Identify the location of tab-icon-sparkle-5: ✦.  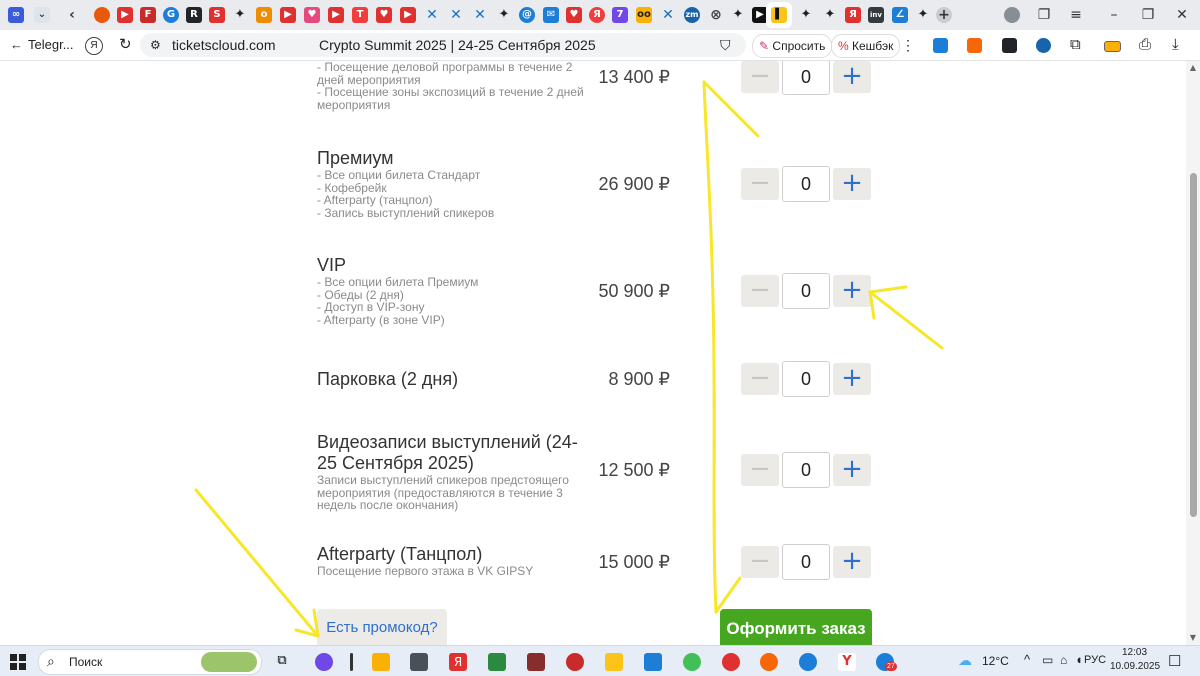
(830, 15).